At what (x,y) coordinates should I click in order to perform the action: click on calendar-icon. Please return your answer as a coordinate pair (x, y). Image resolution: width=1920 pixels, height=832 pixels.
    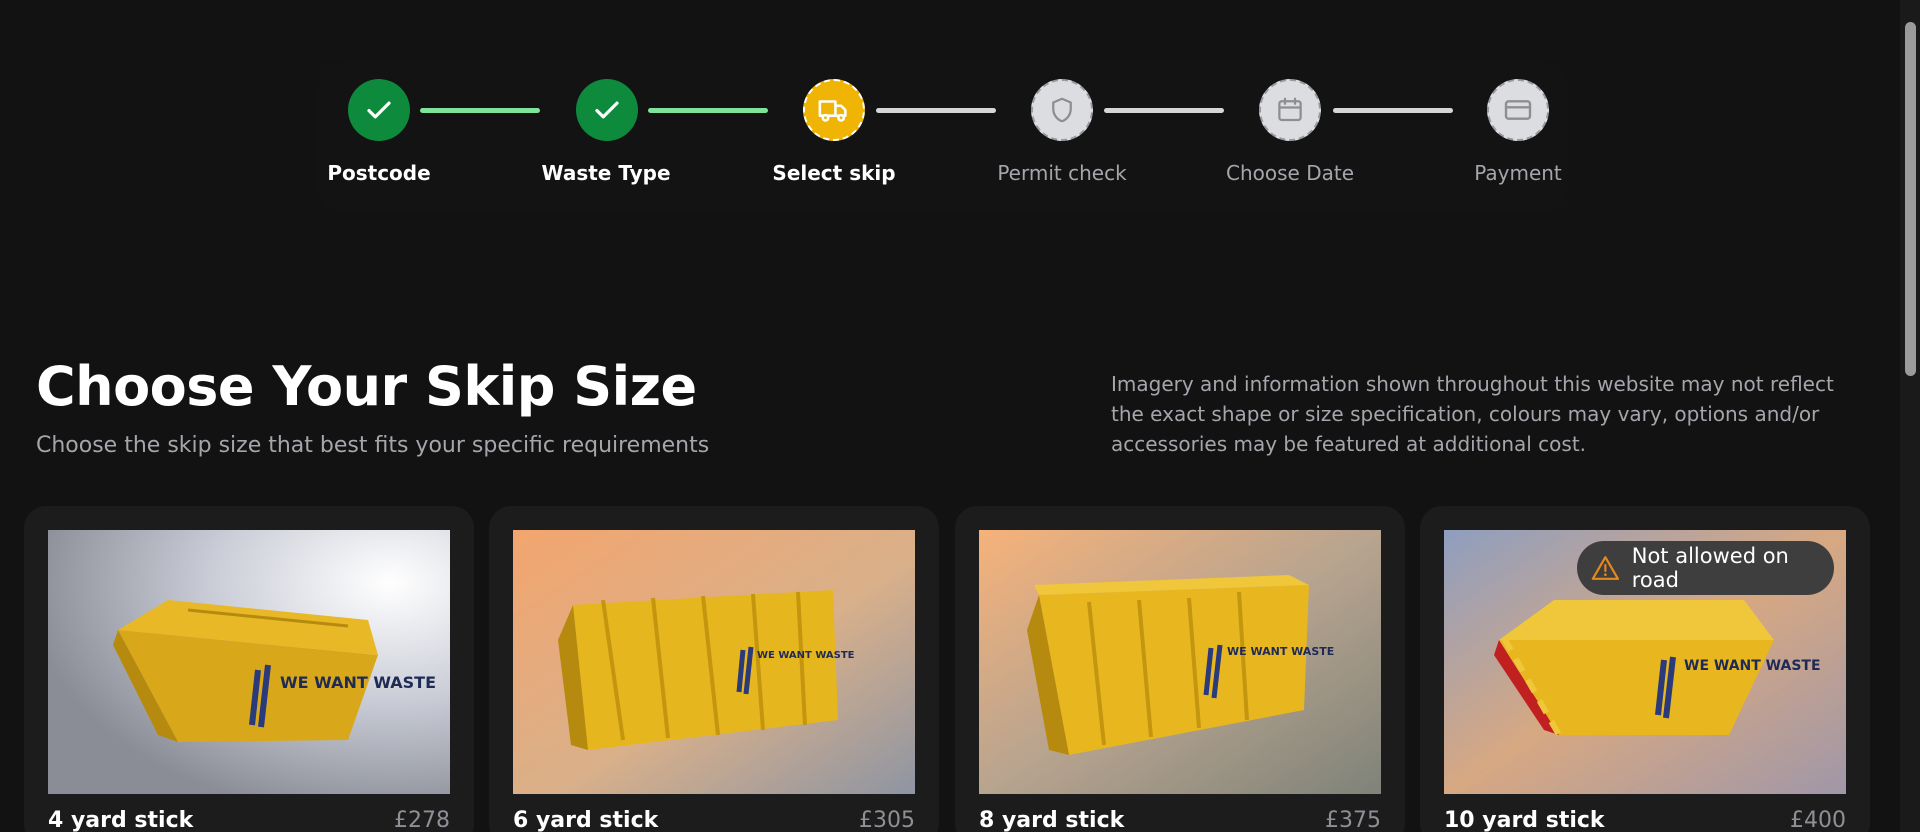
    Looking at the image, I should click on (1290, 109).